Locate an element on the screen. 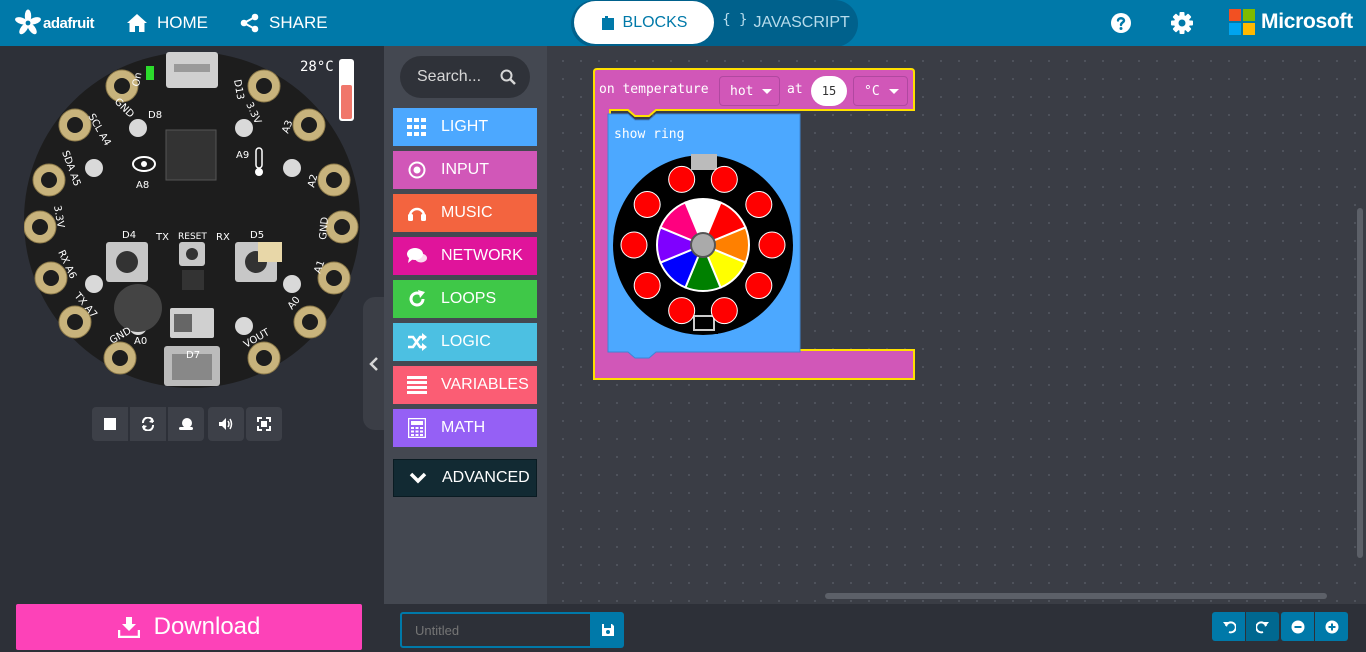 The image size is (1366, 652). chevron-left-icon is located at coordinates (373, 363).